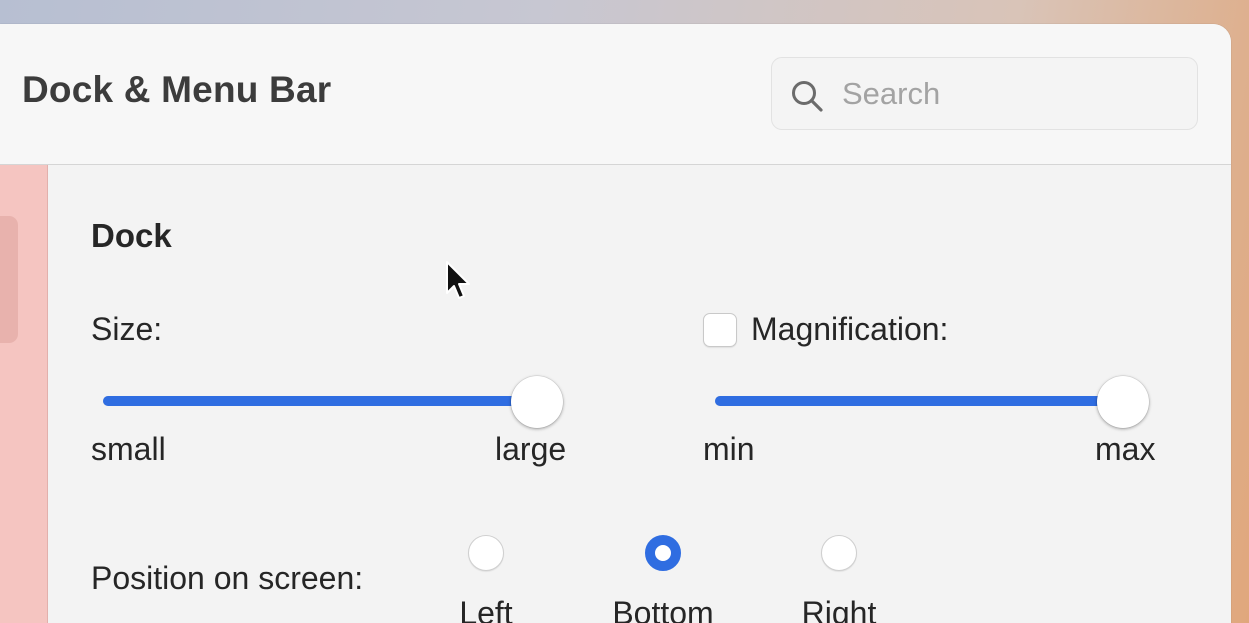  What do you see at coordinates (320, 401) in the screenshot?
I see `size-slider-fill` at bounding box center [320, 401].